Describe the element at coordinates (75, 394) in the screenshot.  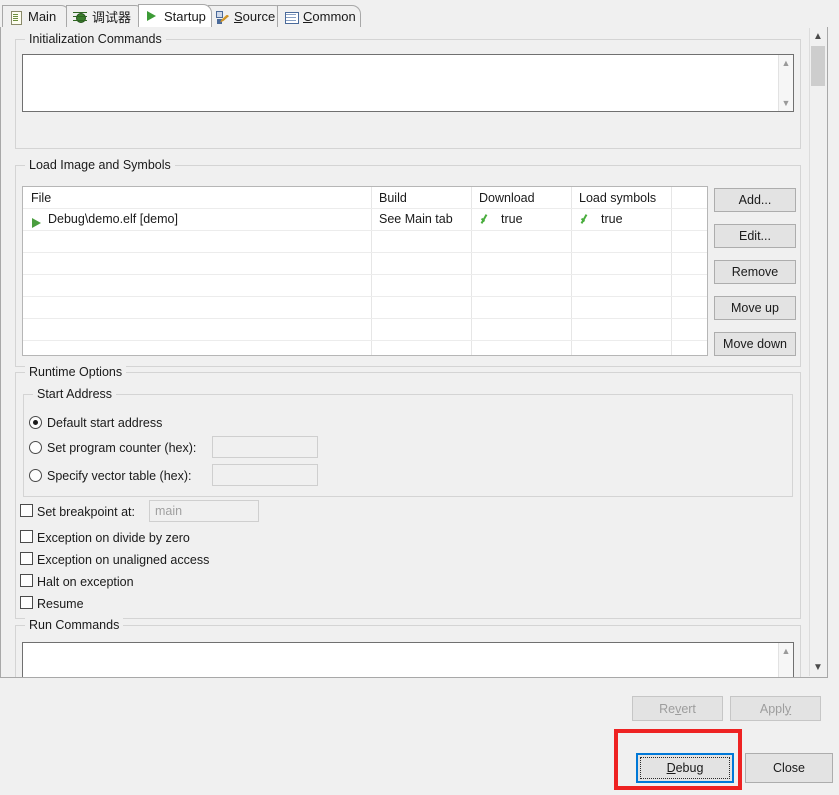
I see `start-address-label: Start Address` at that location.